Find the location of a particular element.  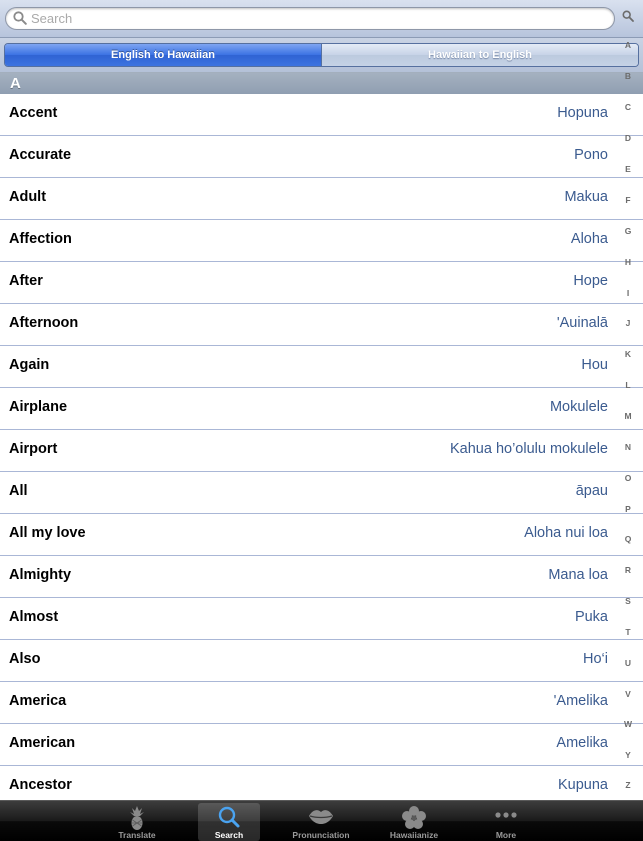

english-word: Afternoon is located at coordinates (44, 323).